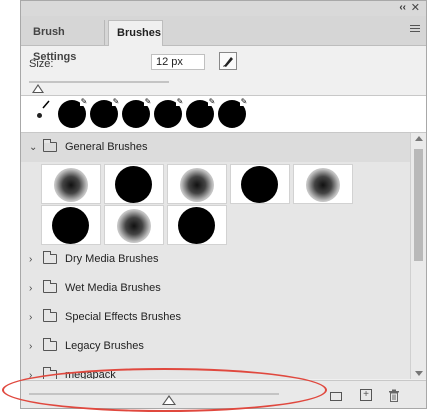 This screenshot has width=430, height=420. What do you see at coordinates (113, 288) in the screenshot?
I see `group-label: Wet Media Brushes` at bounding box center [113, 288].